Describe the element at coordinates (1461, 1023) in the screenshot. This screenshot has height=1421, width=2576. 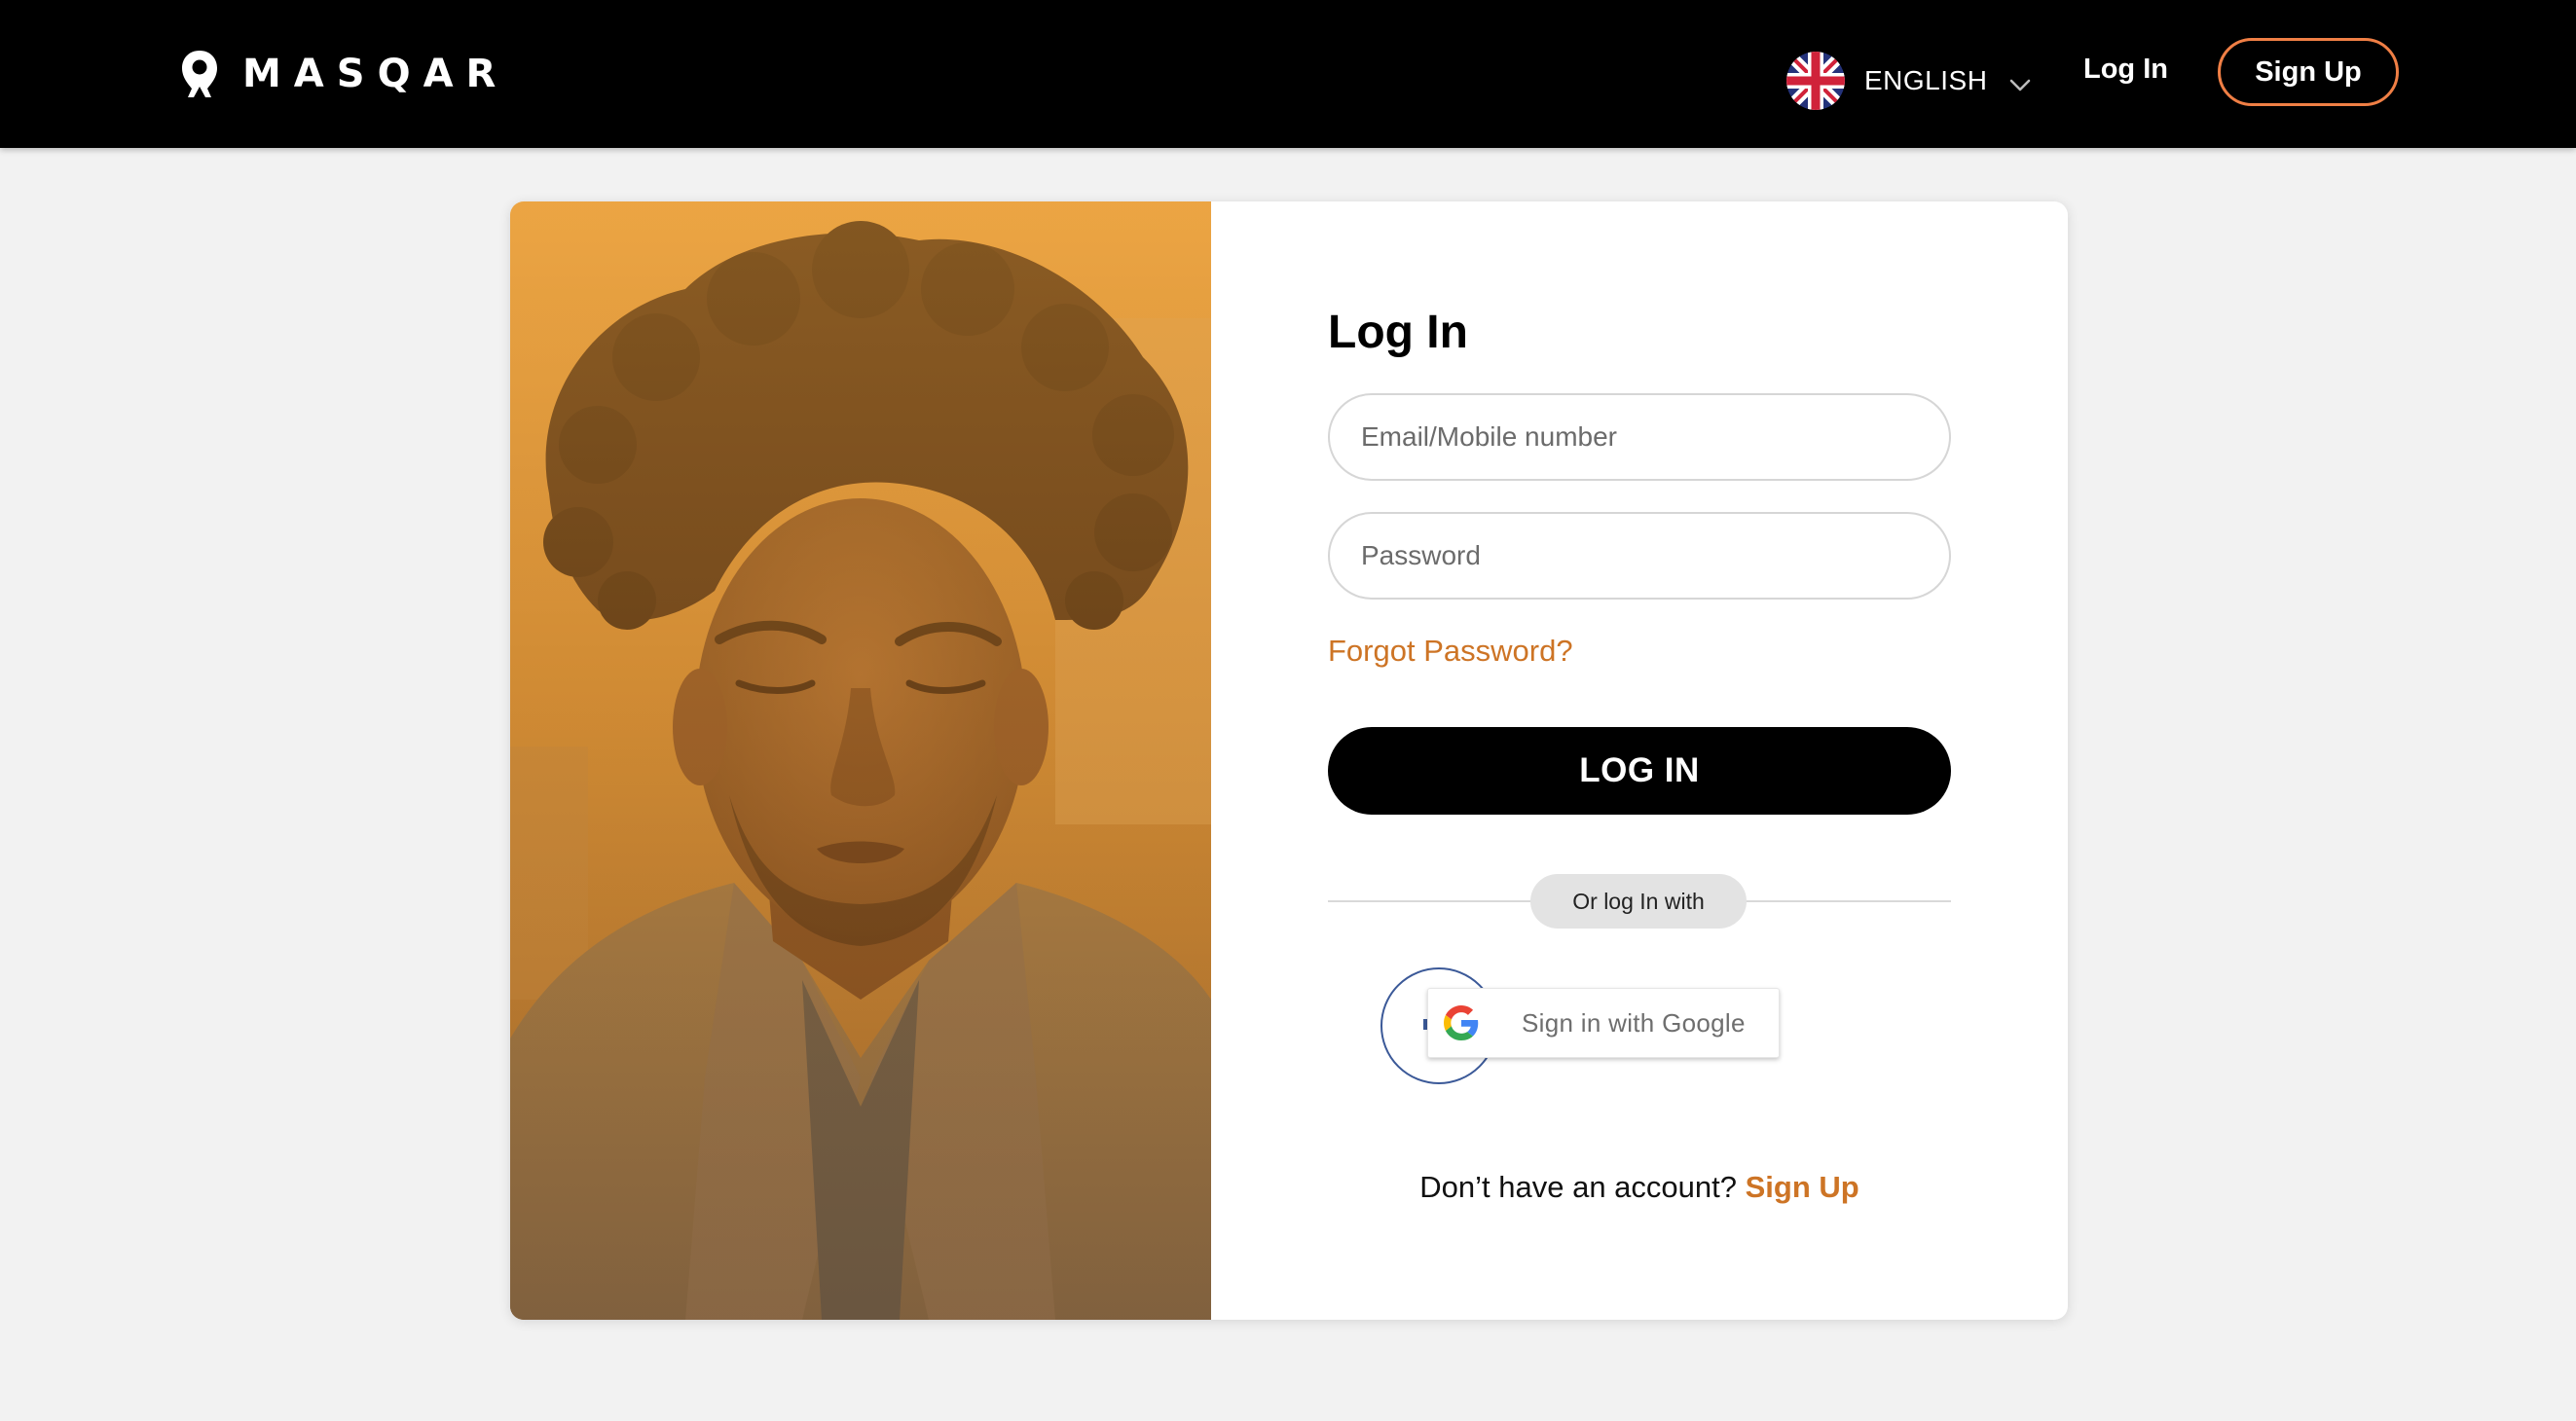
I see `google-g-icon` at that location.